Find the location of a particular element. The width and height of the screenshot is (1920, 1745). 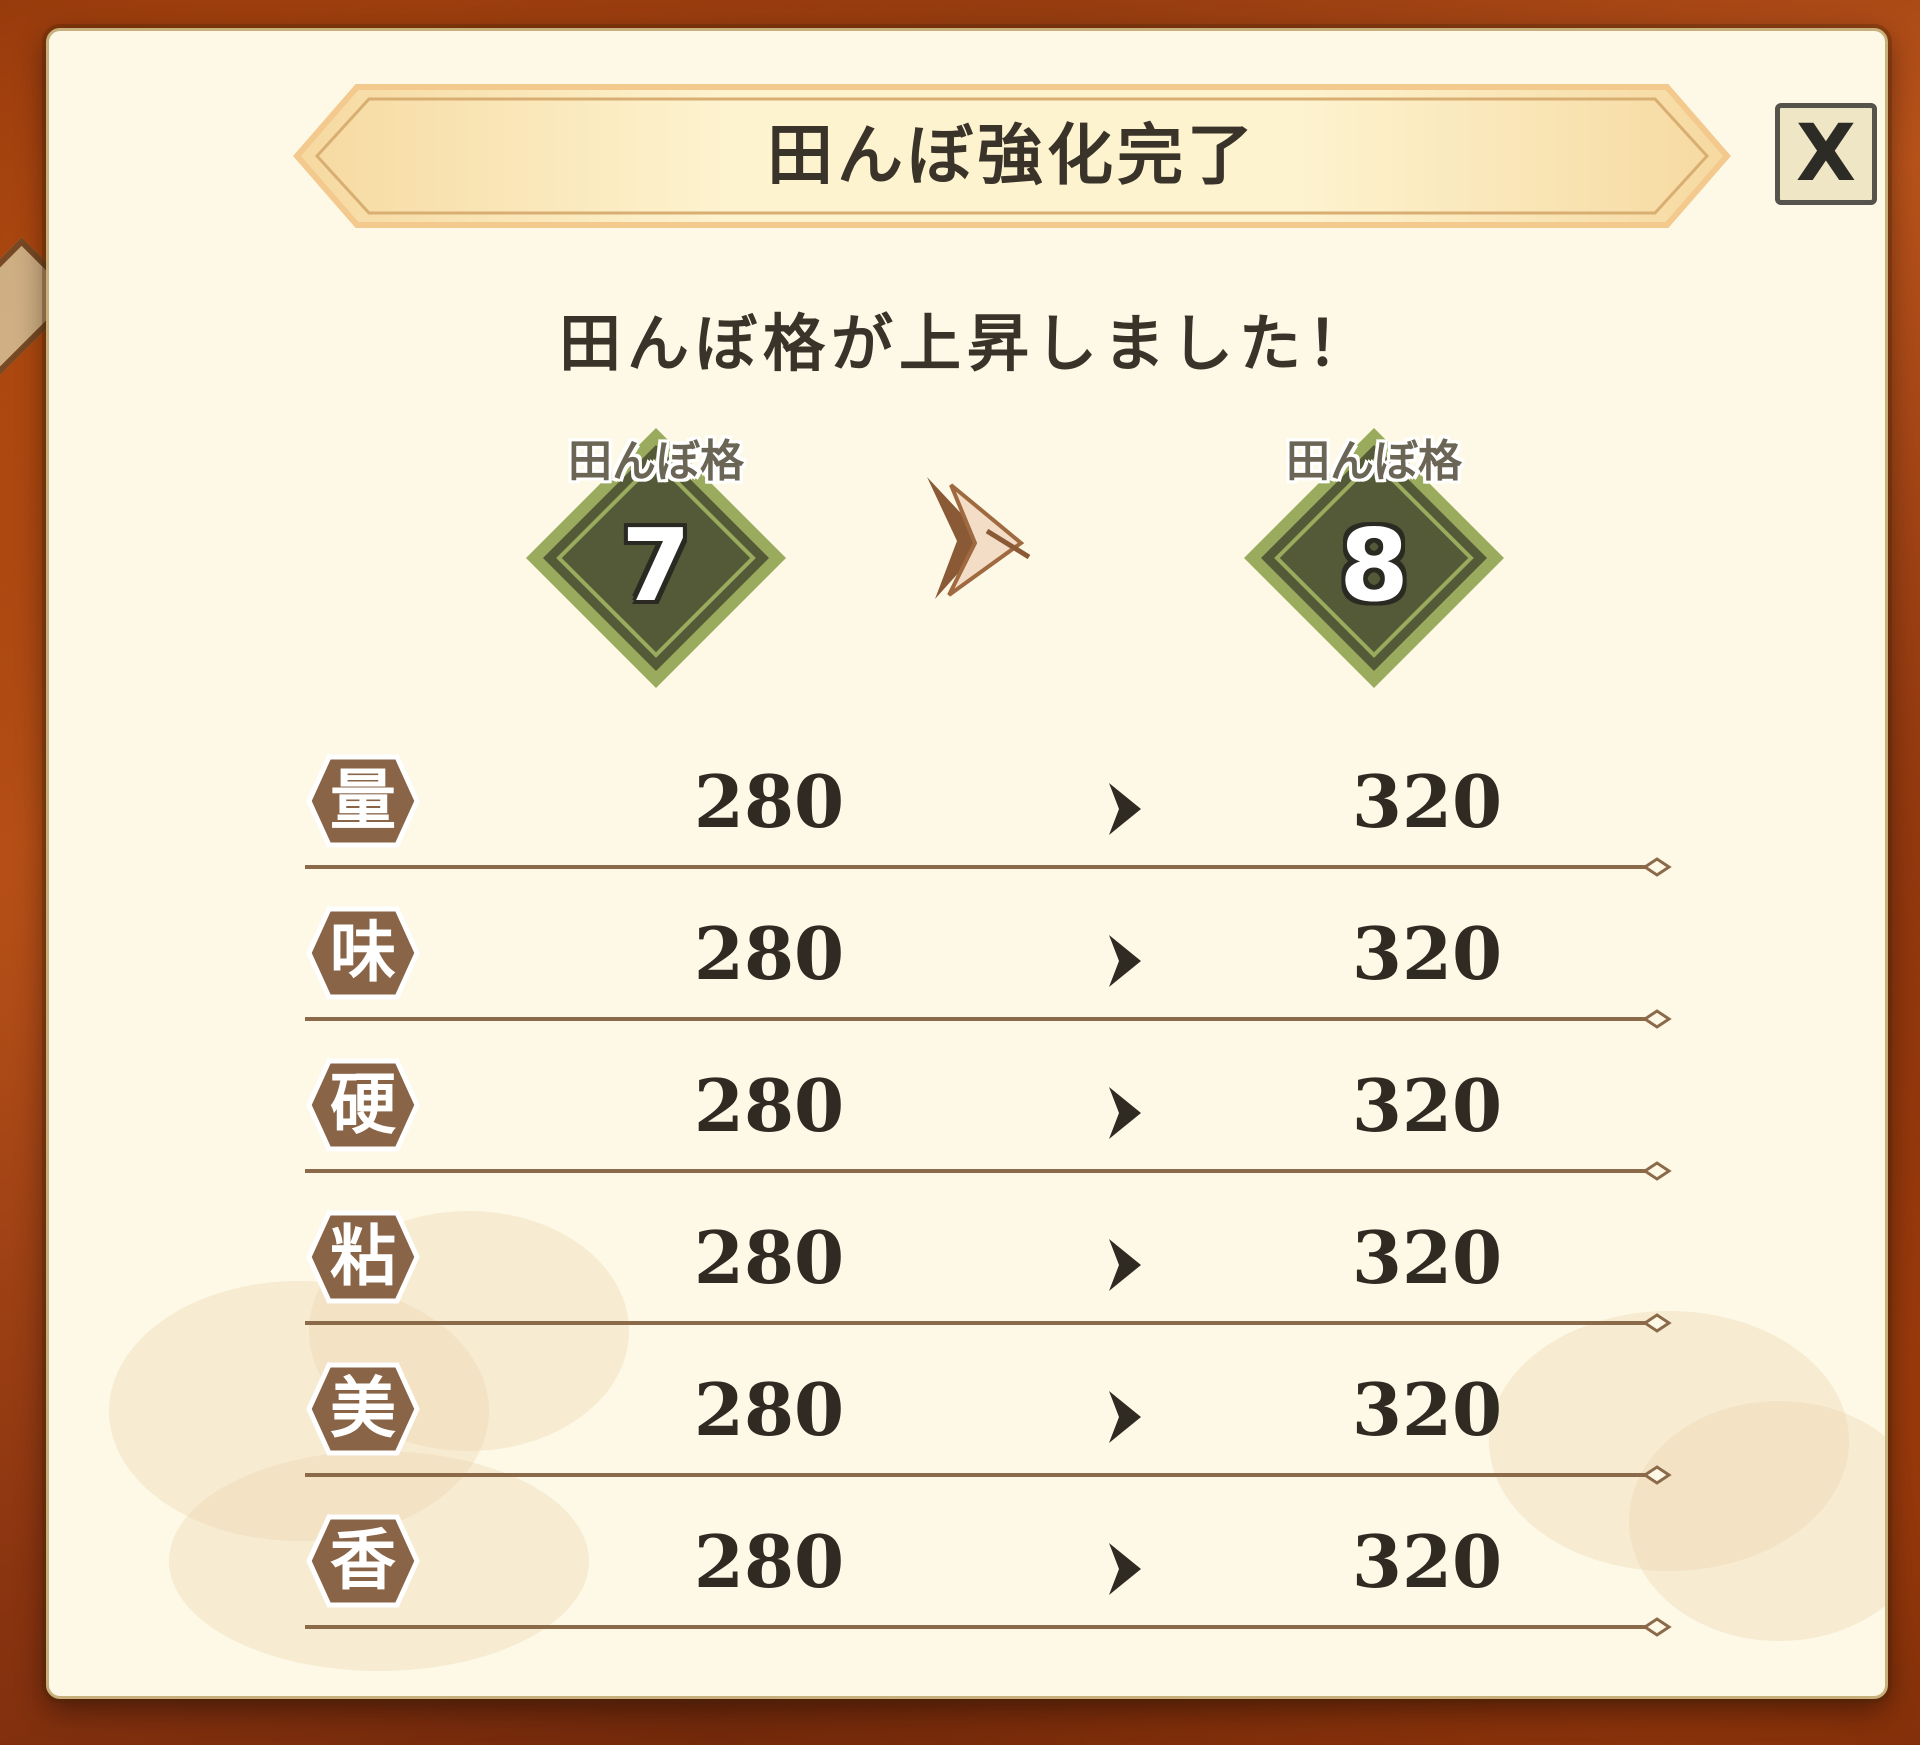

title-banner: 田んぼ強化完了 is located at coordinates (1012, 156).